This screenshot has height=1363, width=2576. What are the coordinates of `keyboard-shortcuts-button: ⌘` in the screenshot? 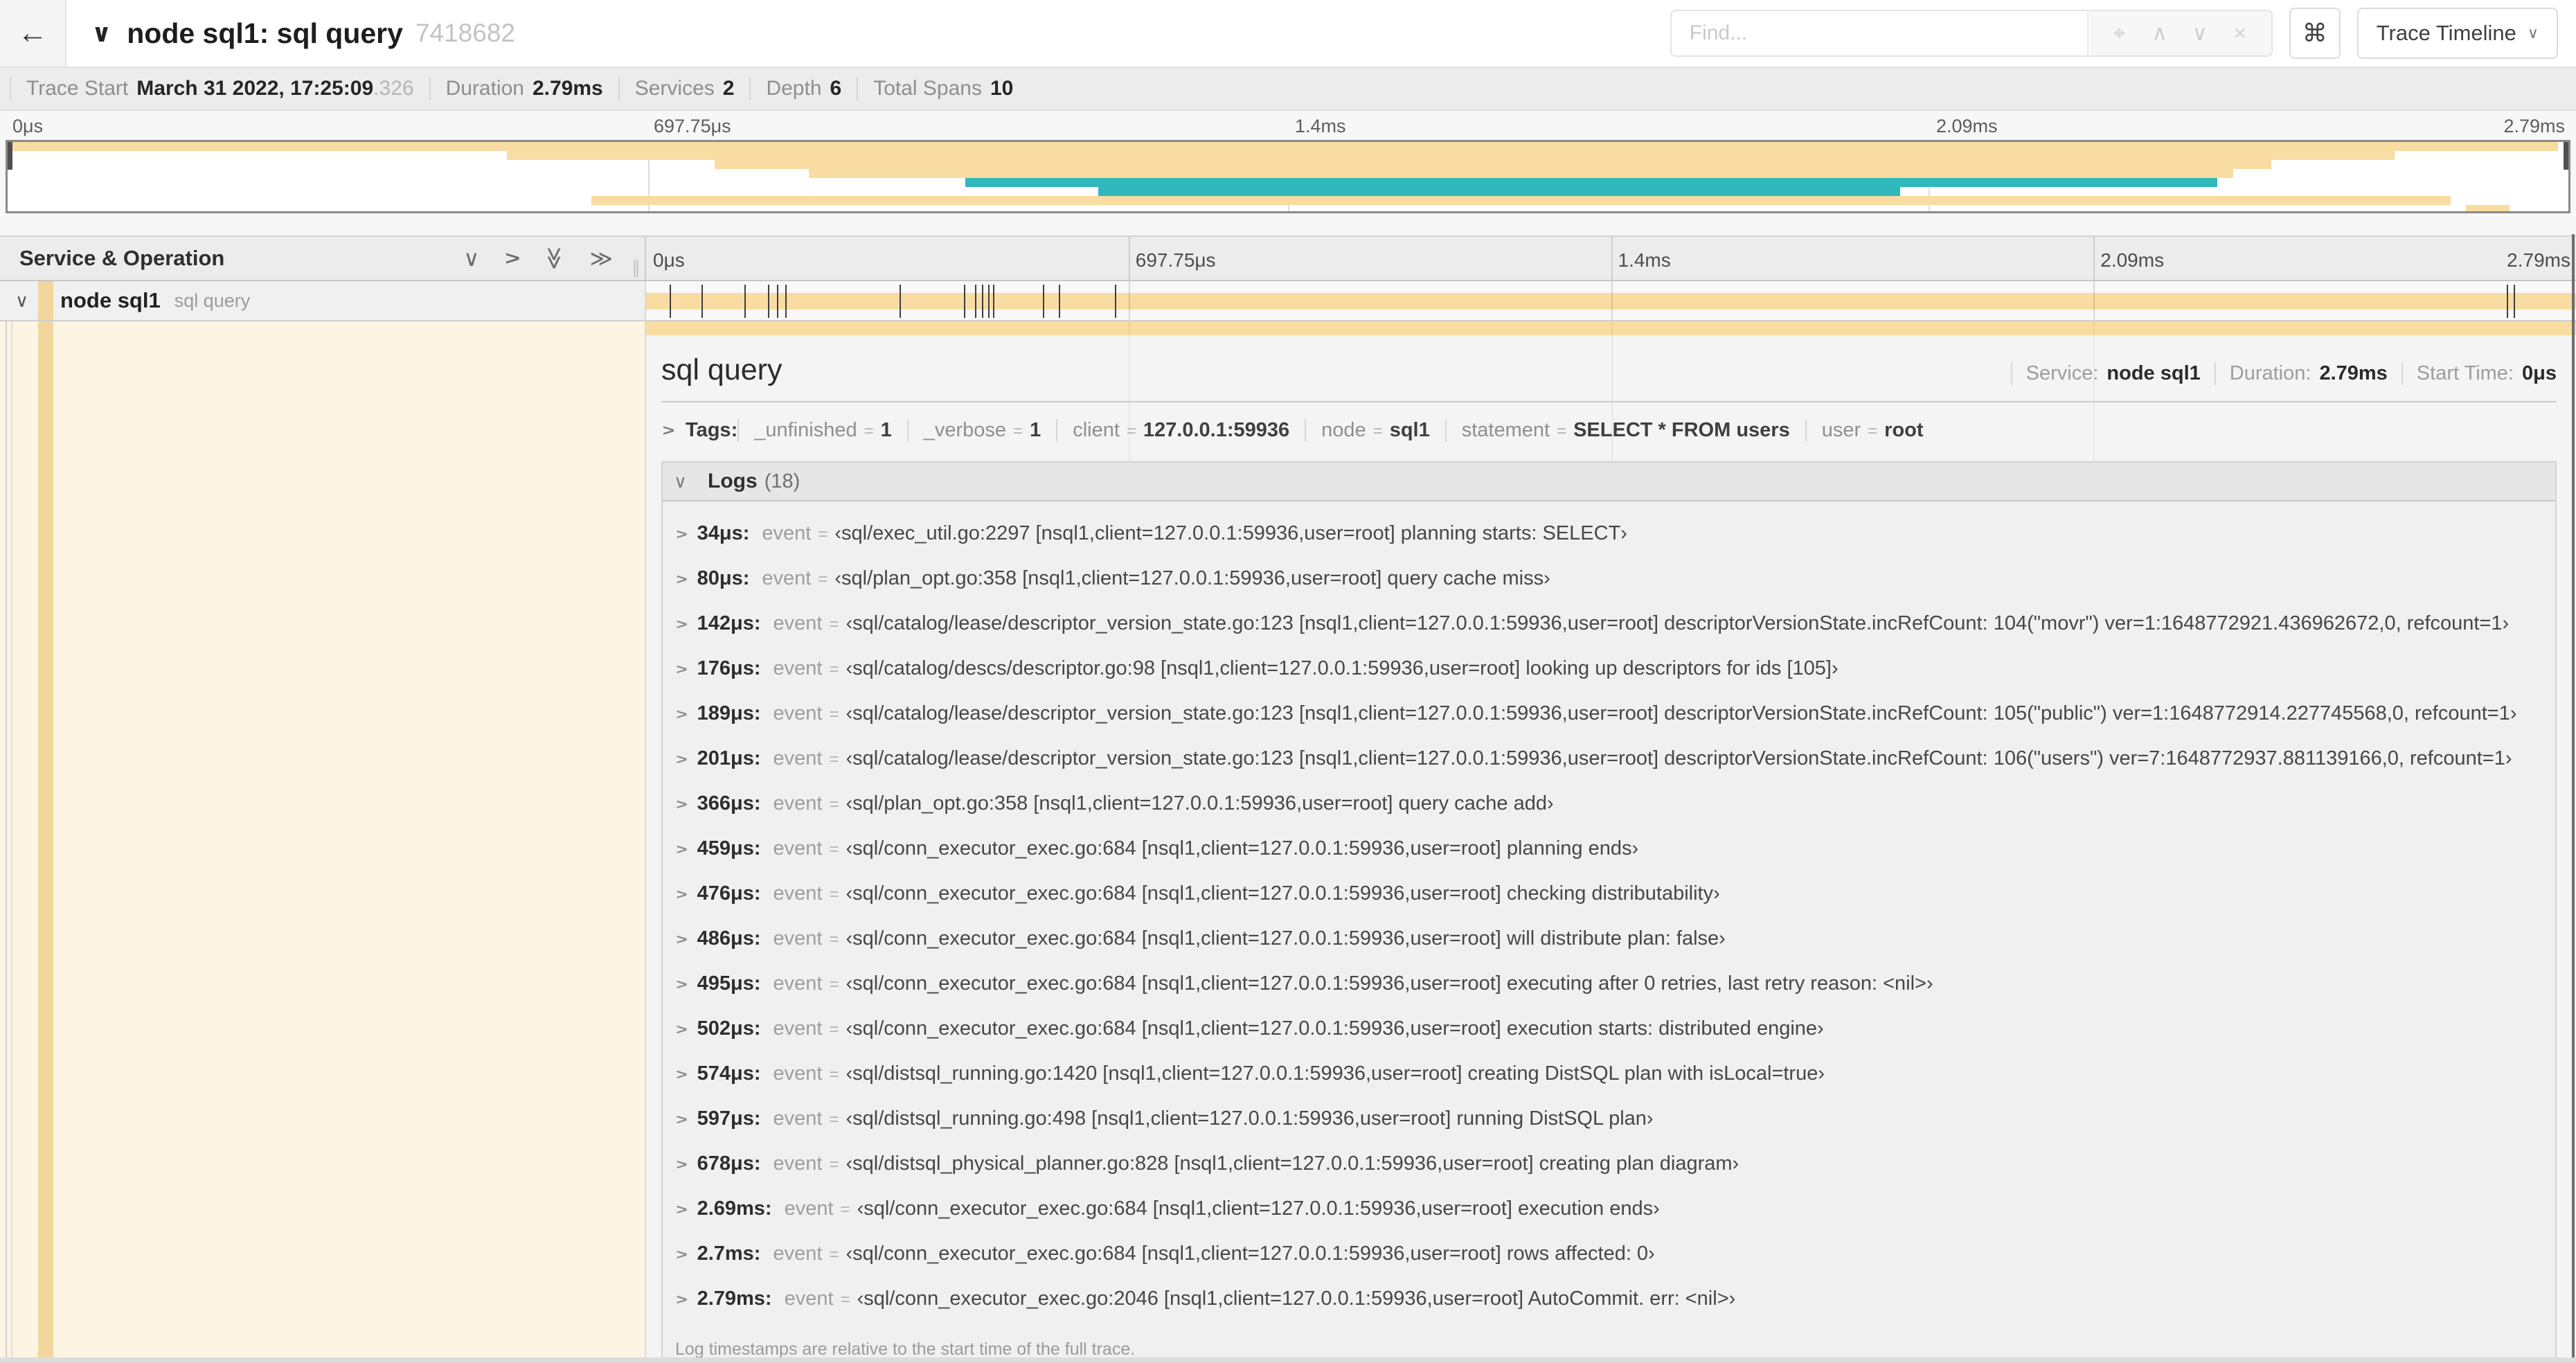 It's located at (2315, 33).